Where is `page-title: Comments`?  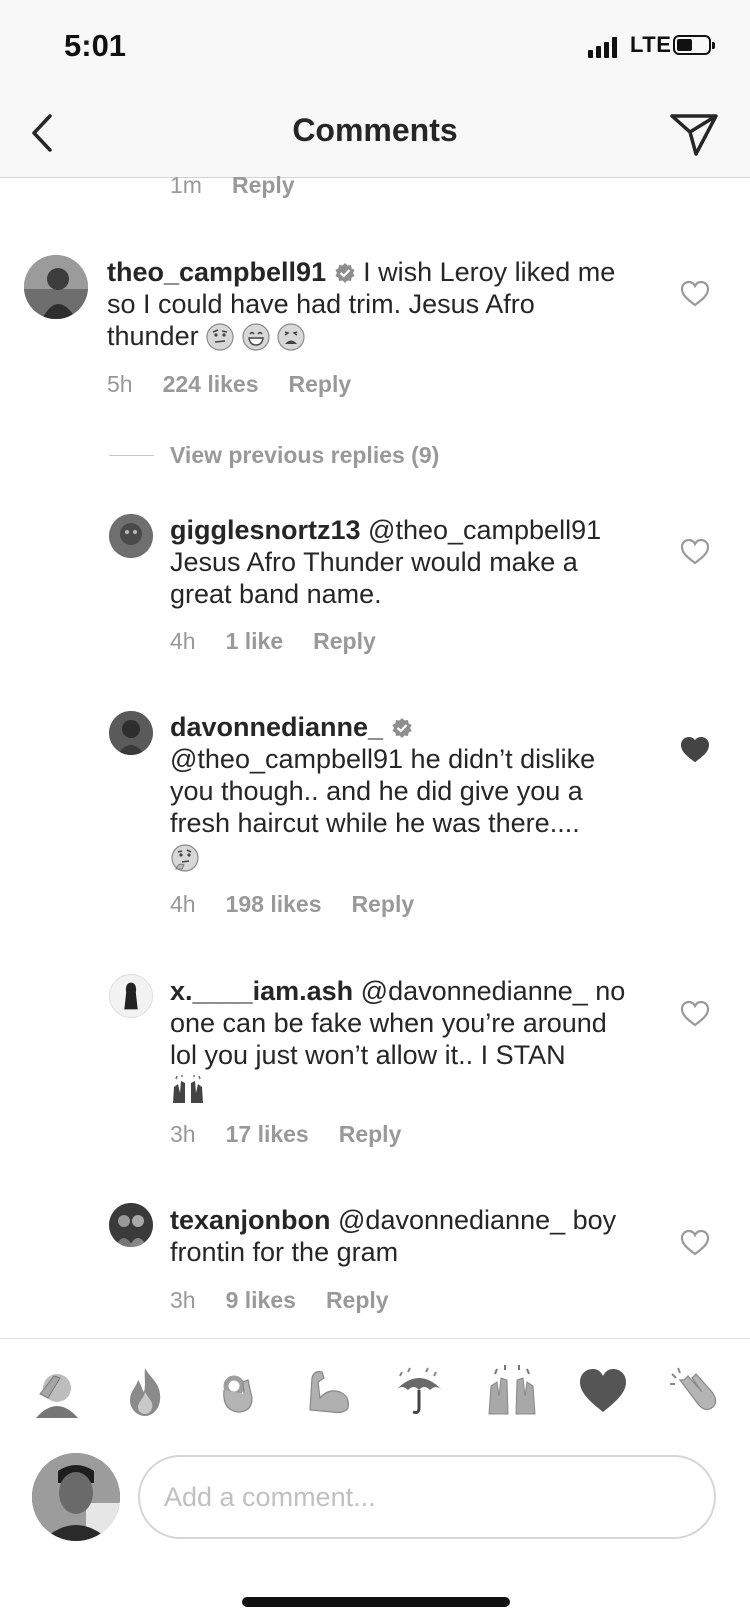
page-title: Comments is located at coordinates (375, 130).